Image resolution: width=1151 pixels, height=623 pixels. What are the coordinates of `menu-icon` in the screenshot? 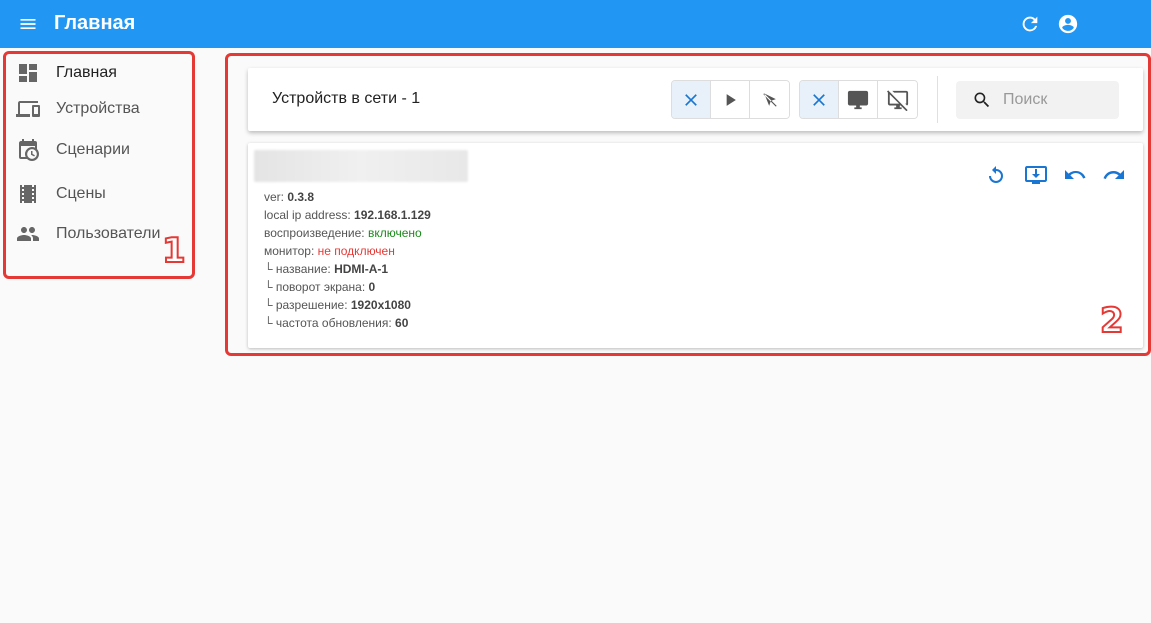 It's located at (28, 24).